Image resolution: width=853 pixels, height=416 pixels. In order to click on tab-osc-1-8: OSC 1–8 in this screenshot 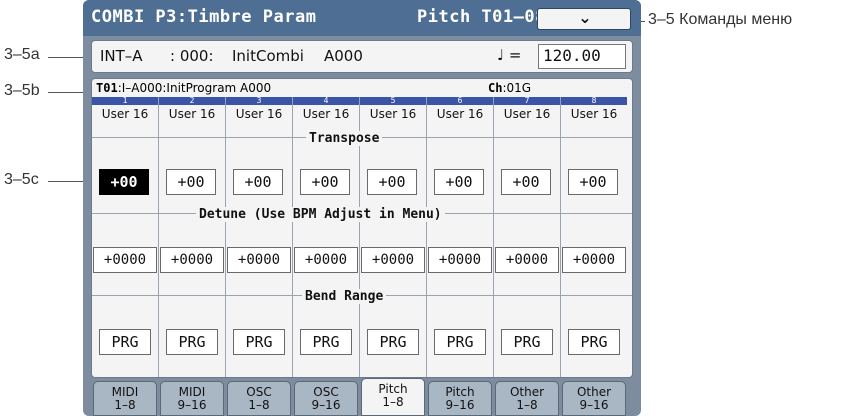, I will do `click(259, 398)`.